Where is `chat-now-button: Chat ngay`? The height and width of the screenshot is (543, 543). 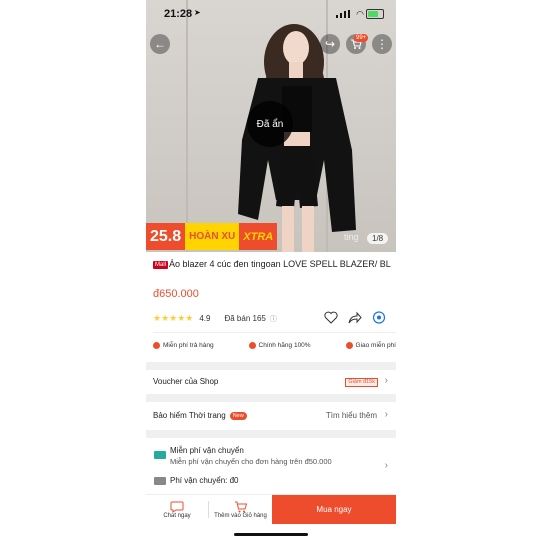 chat-now-button: Chat ngay is located at coordinates (177, 509).